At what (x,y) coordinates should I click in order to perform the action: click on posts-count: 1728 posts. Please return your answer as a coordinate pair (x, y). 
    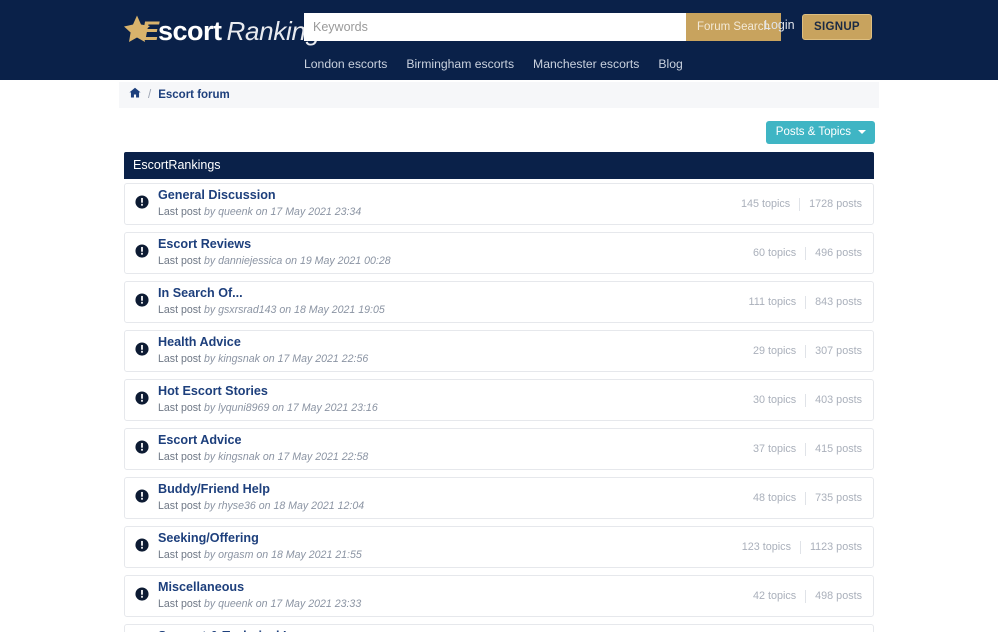
    Looking at the image, I should click on (835, 204).